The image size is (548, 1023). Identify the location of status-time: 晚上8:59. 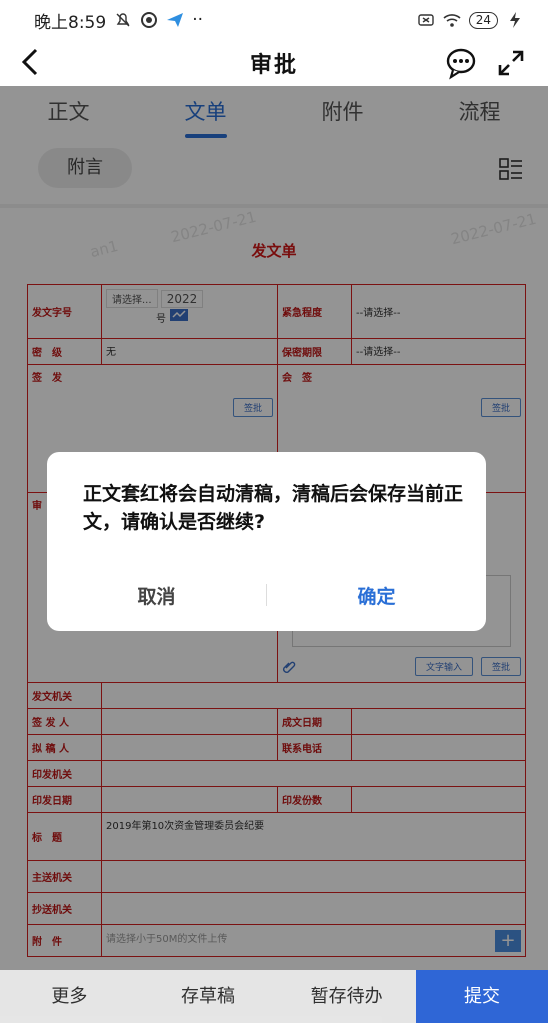
(70, 22).